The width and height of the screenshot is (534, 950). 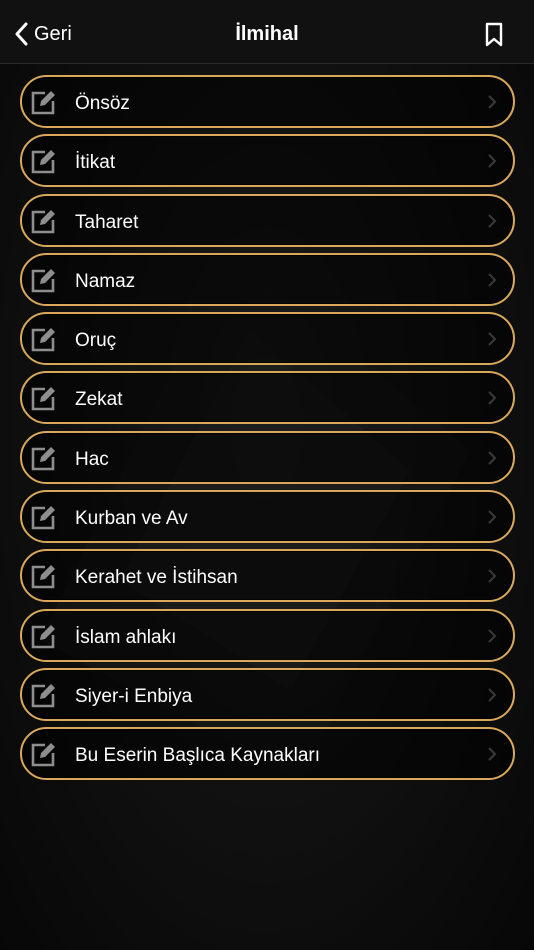 What do you see at coordinates (21, 34) in the screenshot?
I see `chevron-left-icon` at bounding box center [21, 34].